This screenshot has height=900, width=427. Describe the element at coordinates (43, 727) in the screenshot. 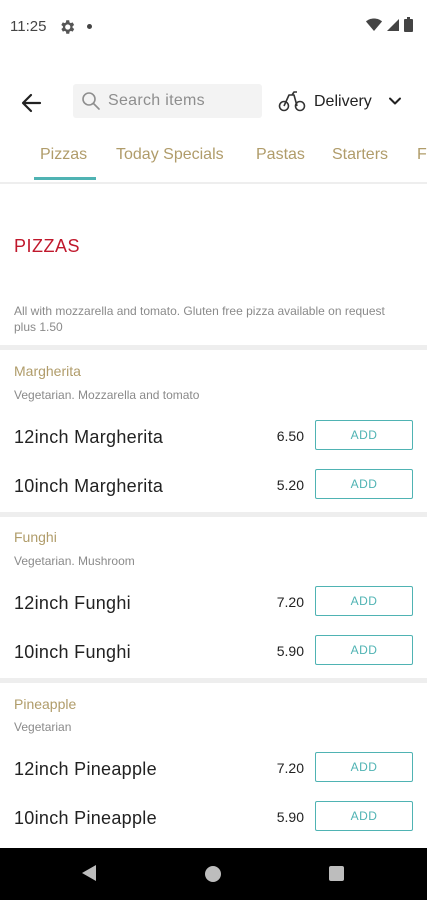

I see `group-description: Vegetarian` at that location.